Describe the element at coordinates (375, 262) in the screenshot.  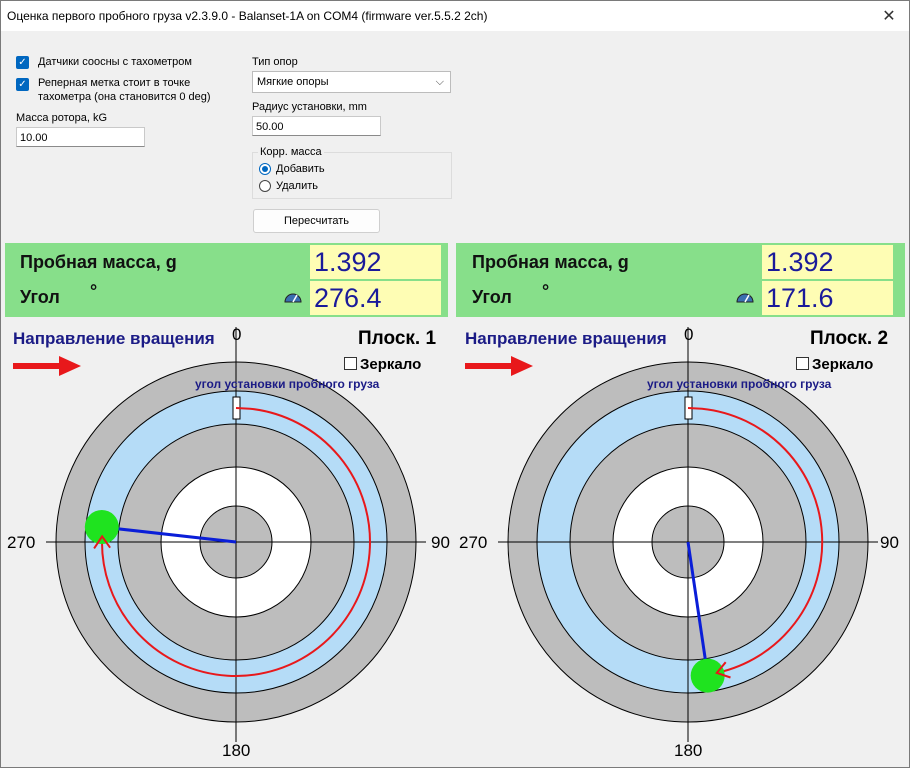
I see `plane1-mass-value: 1.392` at that location.